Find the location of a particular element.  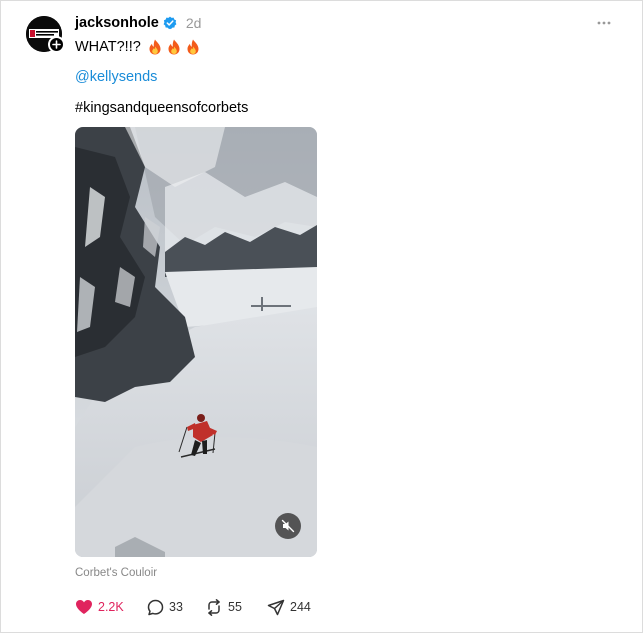

hashtag-link: #kingsandqueensofcorbets is located at coordinates (161, 108).